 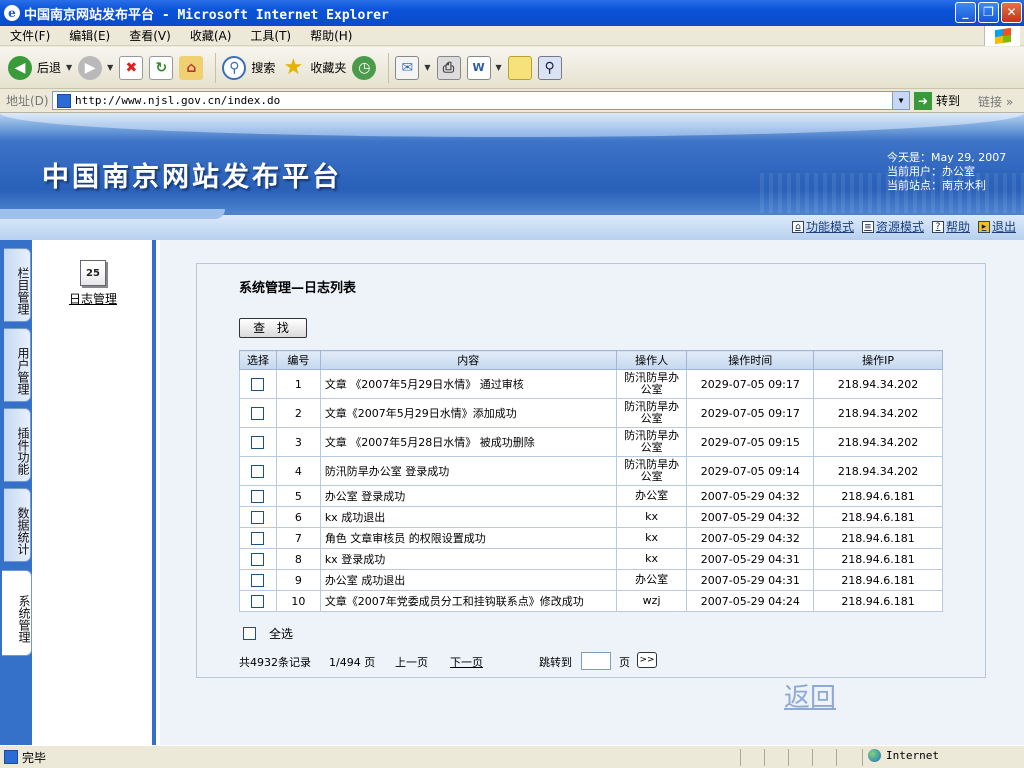 I want to click on jump-button: >>, so click(x=647, y=660).